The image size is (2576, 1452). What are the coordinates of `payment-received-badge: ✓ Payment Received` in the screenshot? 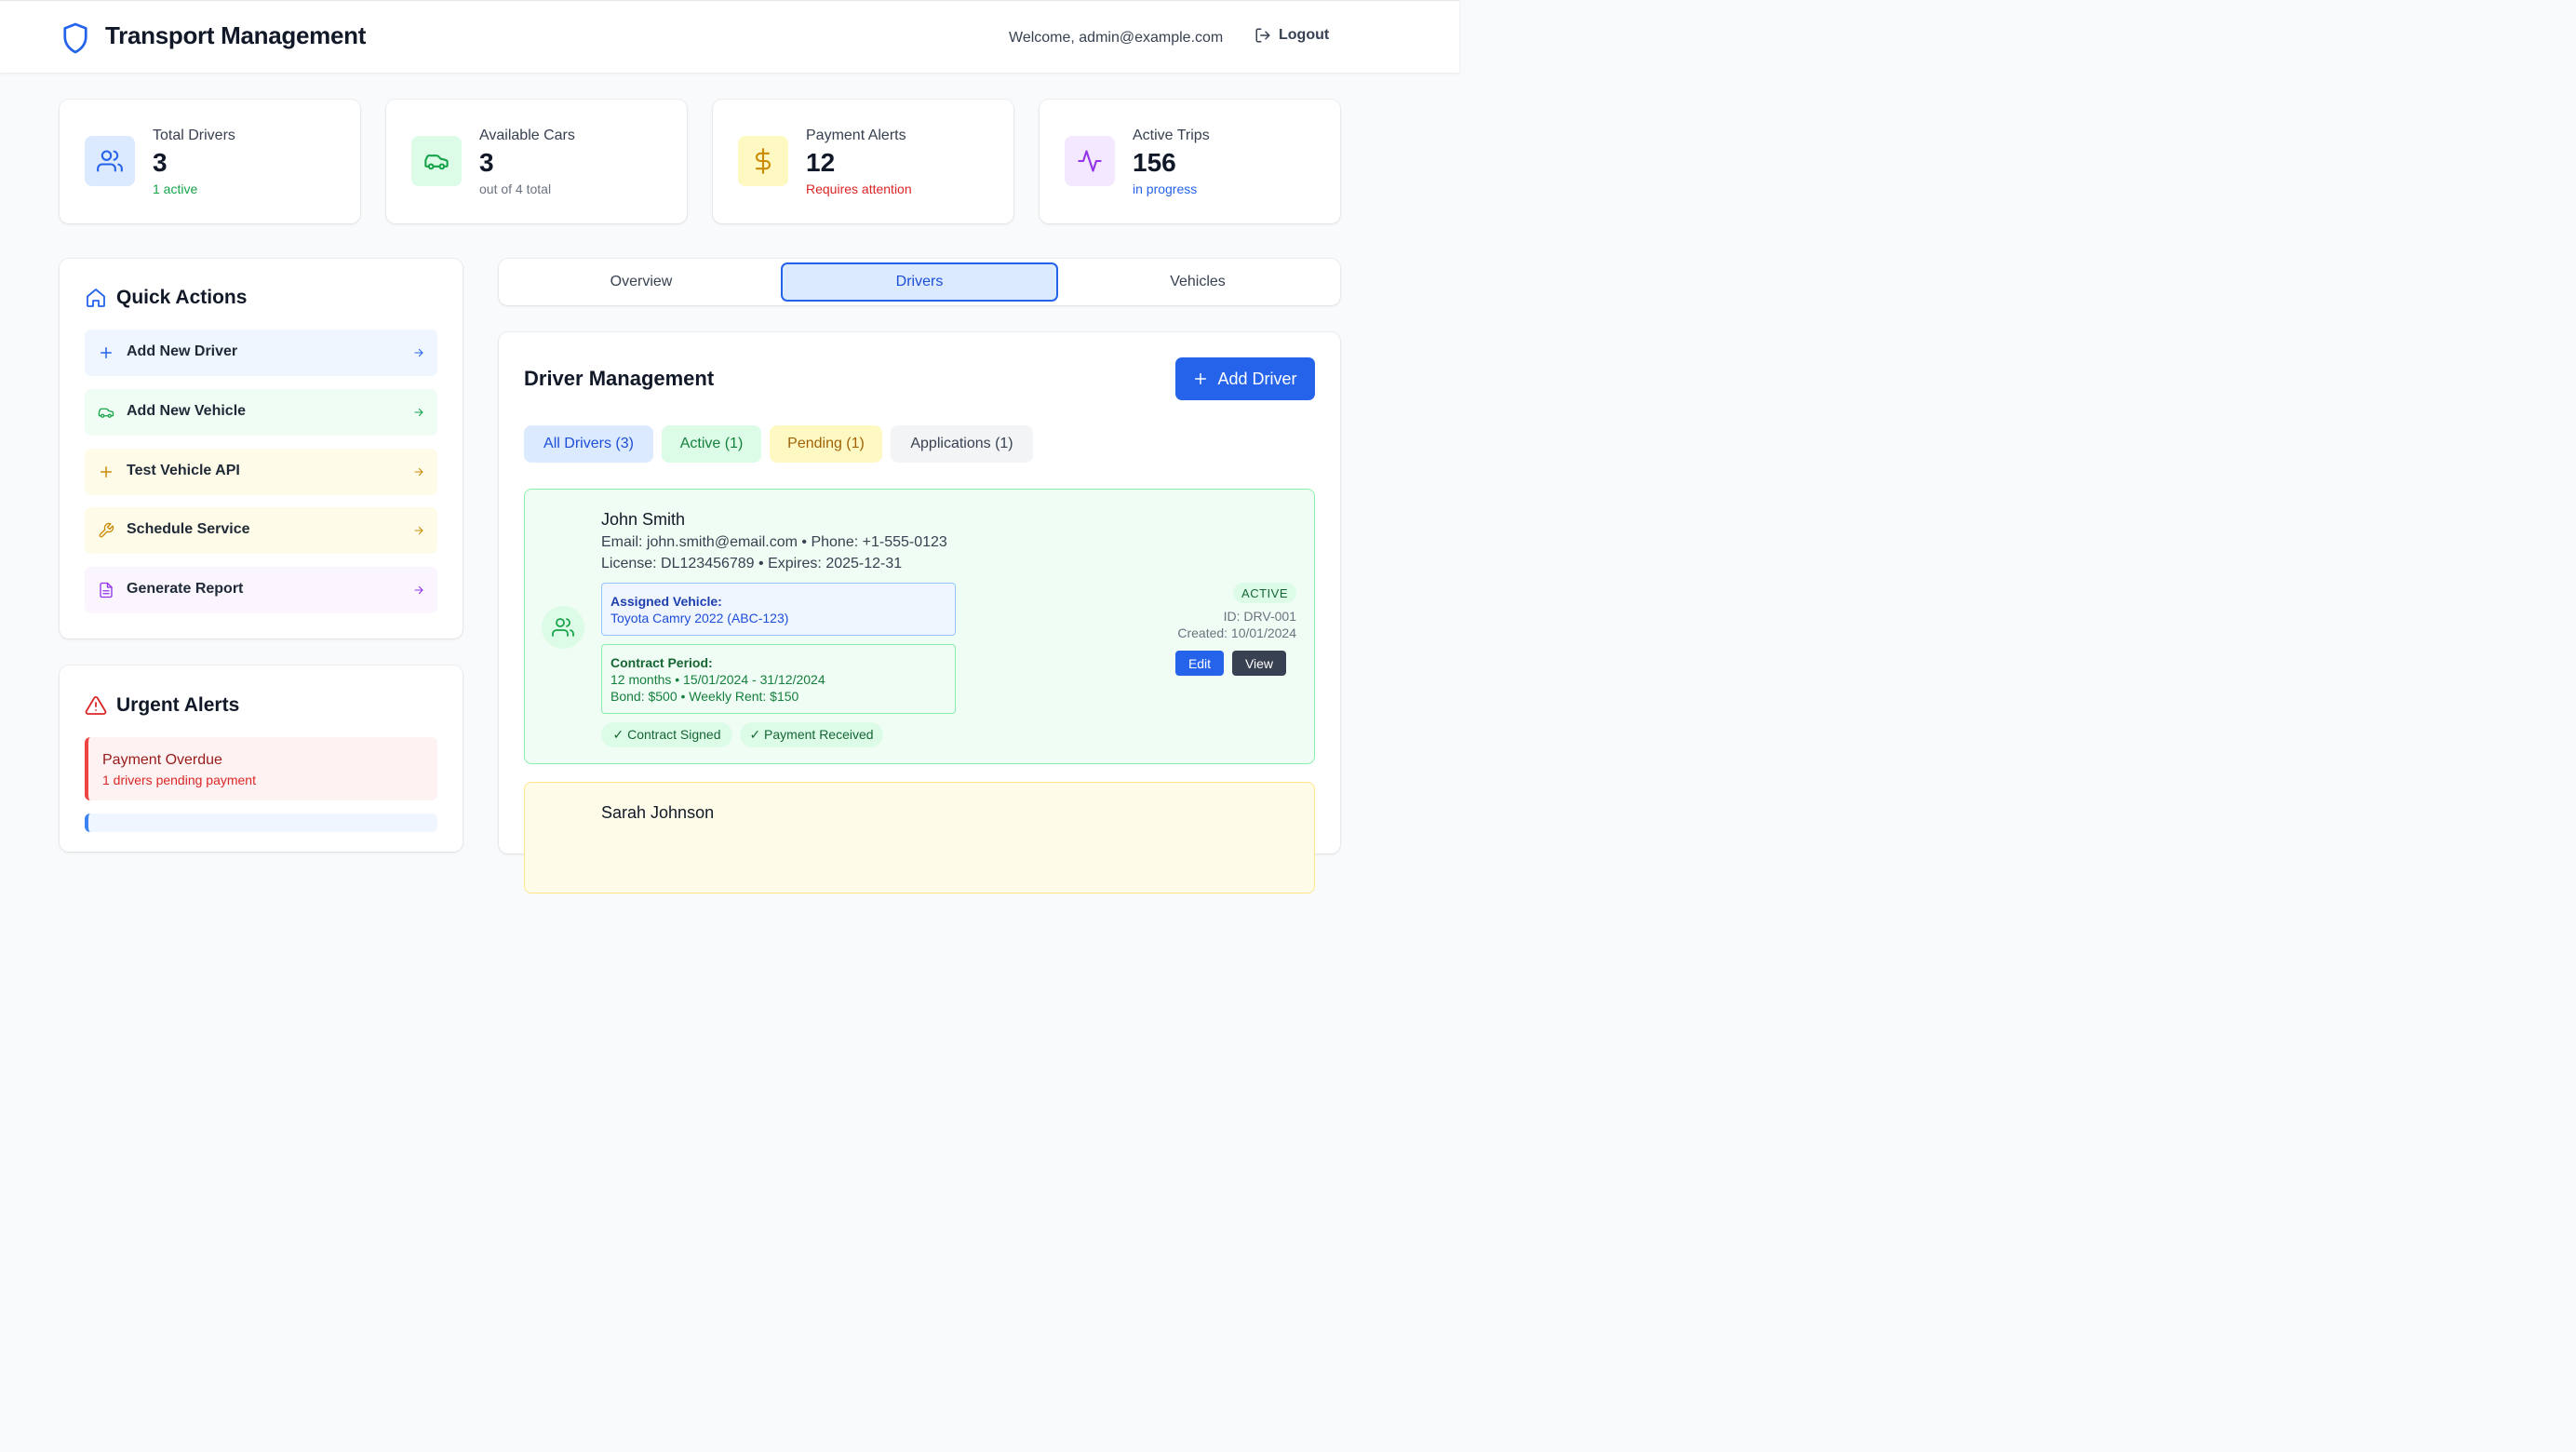 It's located at (811, 734).